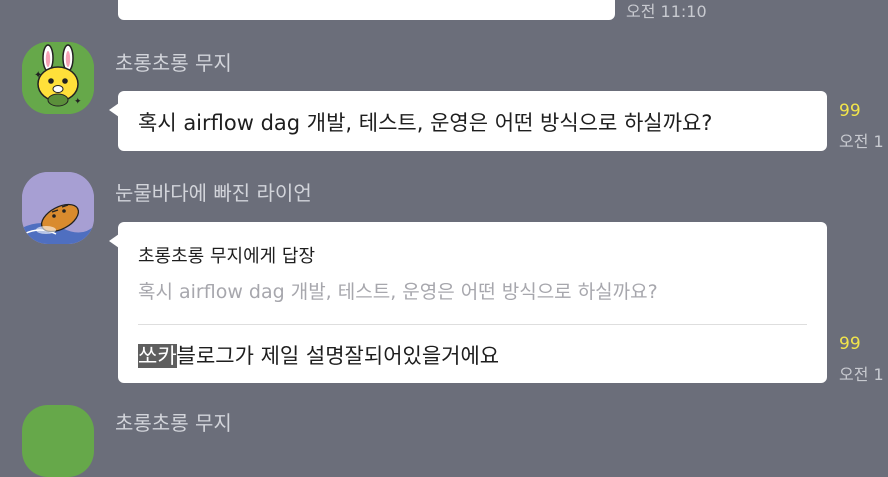 The height and width of the screenshot is (477, 888). I want to click on sender-name: 눈물바다에 빠진 라이언, so click(213, 193).